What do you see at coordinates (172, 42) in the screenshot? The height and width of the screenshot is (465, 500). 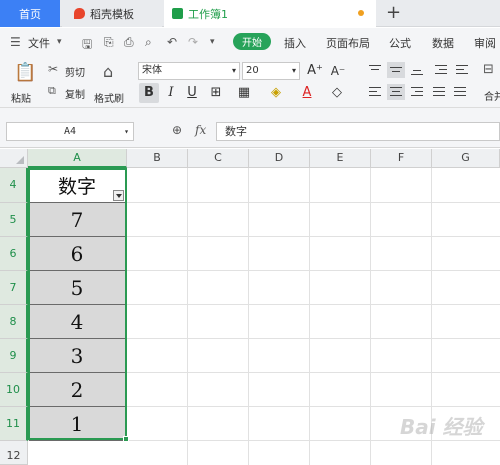 I see `undo-icon: ↶` at bounding box center [172, 42].